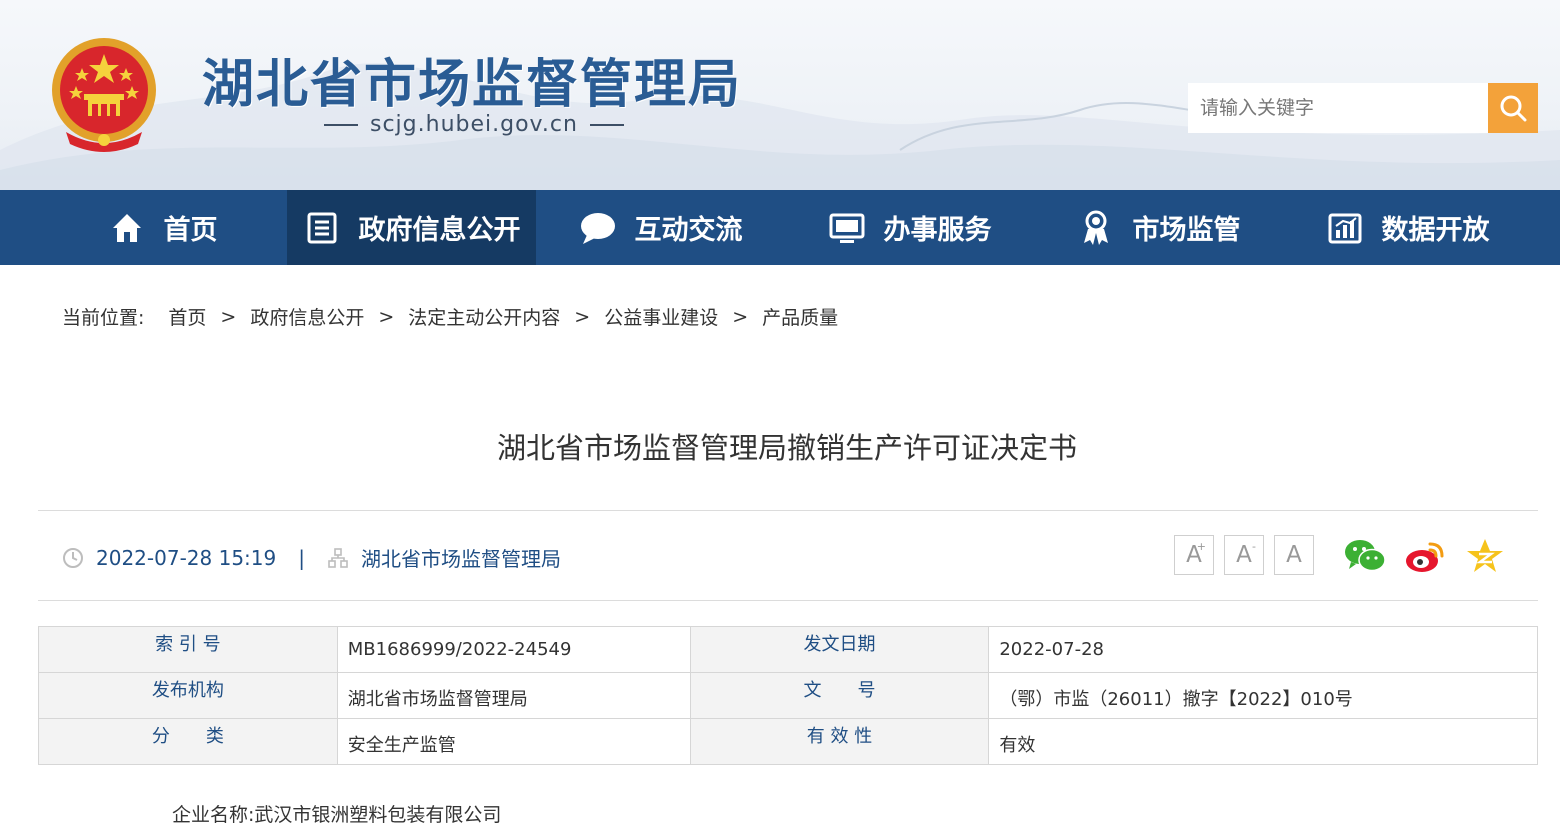  Describe the element at coordinates (1254, 546) in the screenshot. I see `font-decrease-mark: -` at that location.